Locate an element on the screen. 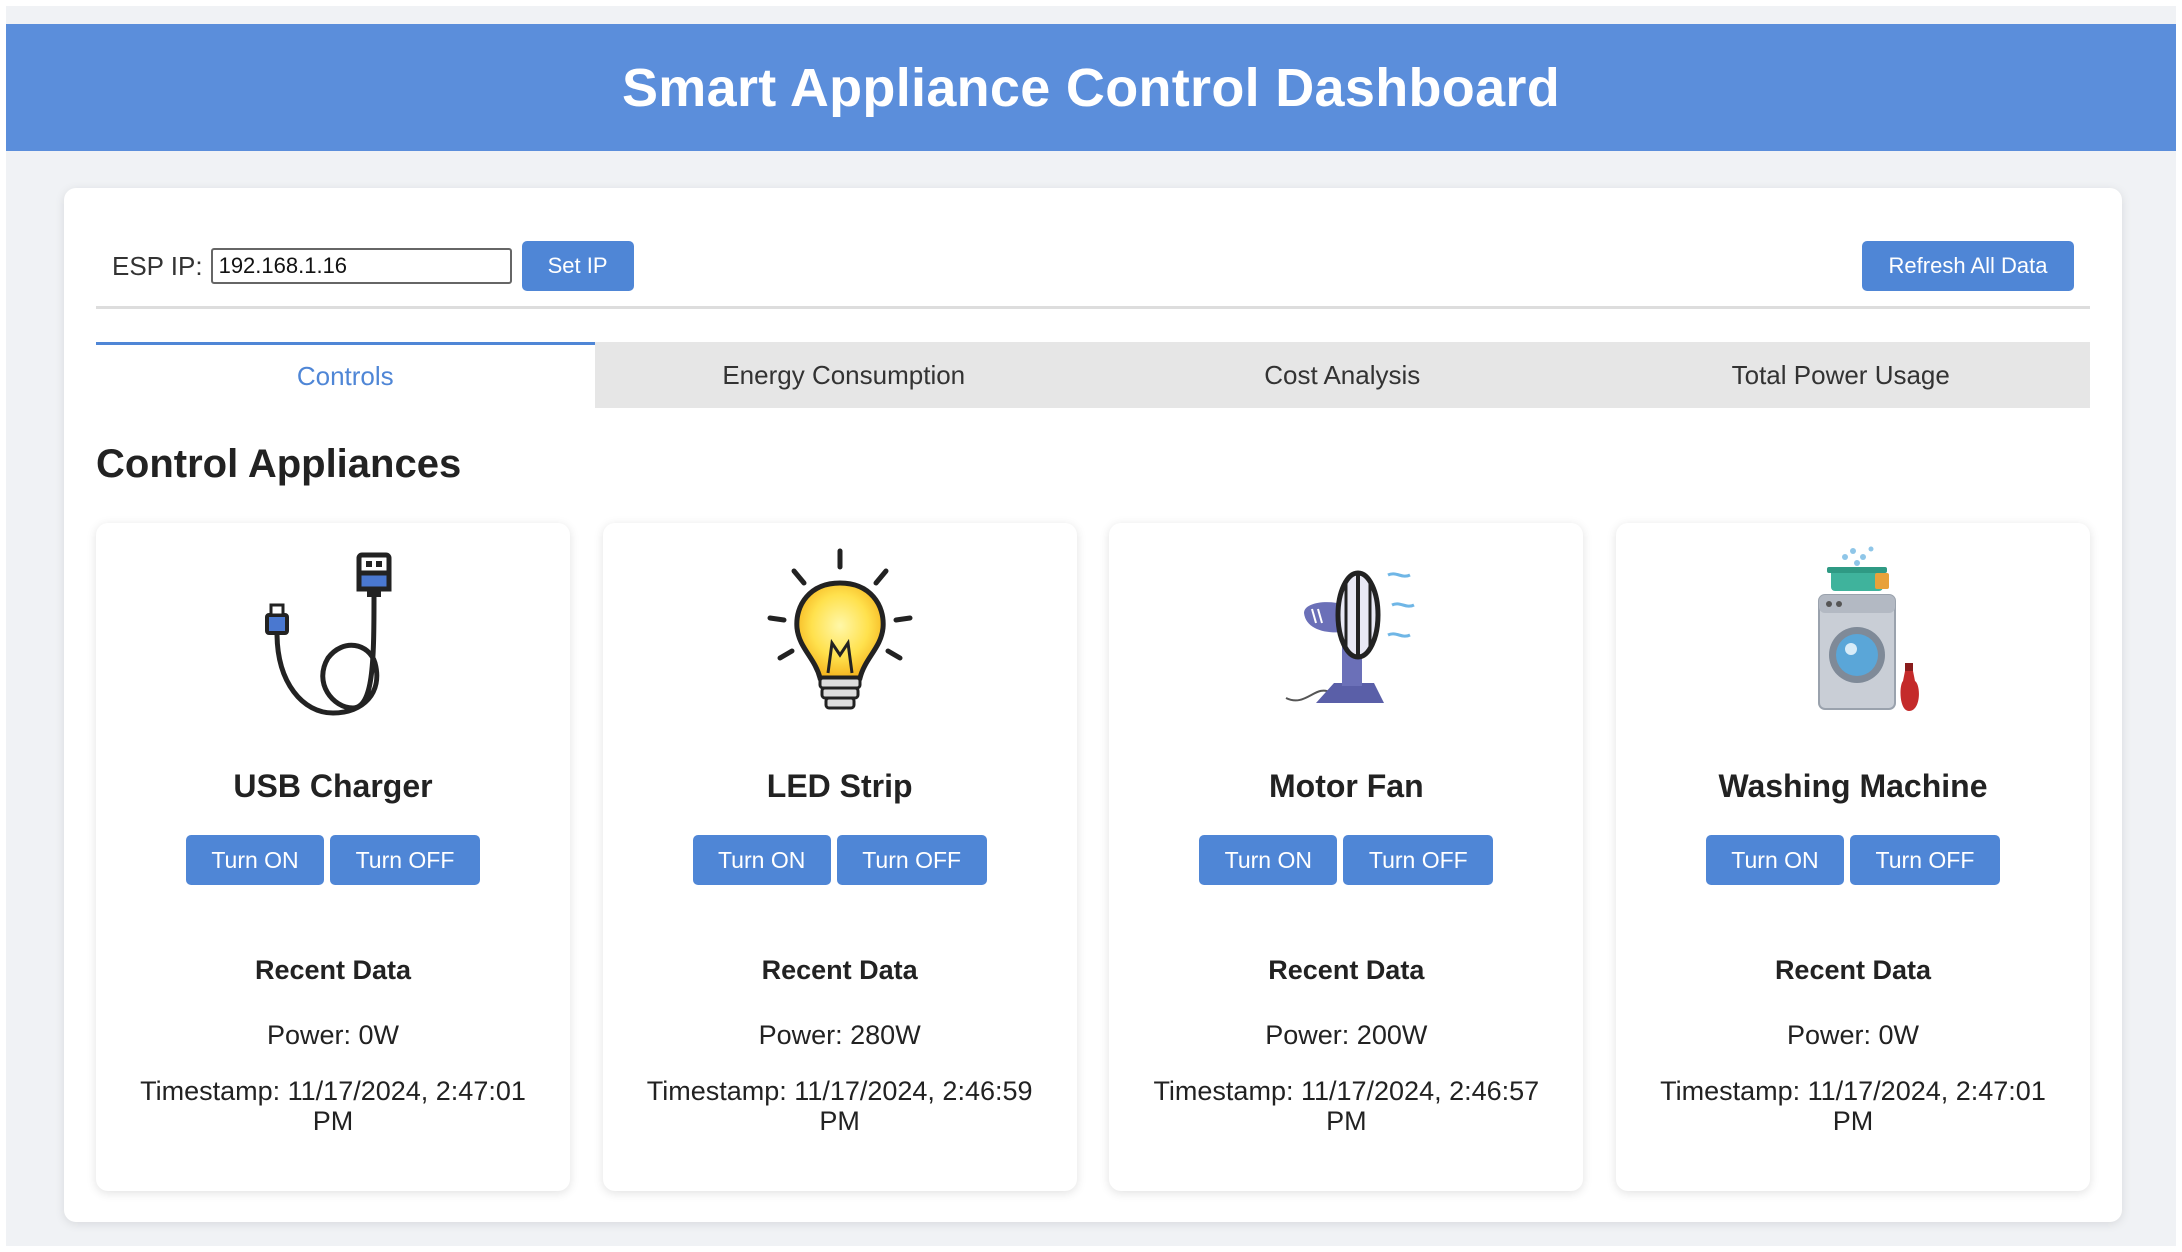 The image size is (2182, 1252). page-title: Smart Appliance Control Dashboard is located at coordinates (1091, 87).